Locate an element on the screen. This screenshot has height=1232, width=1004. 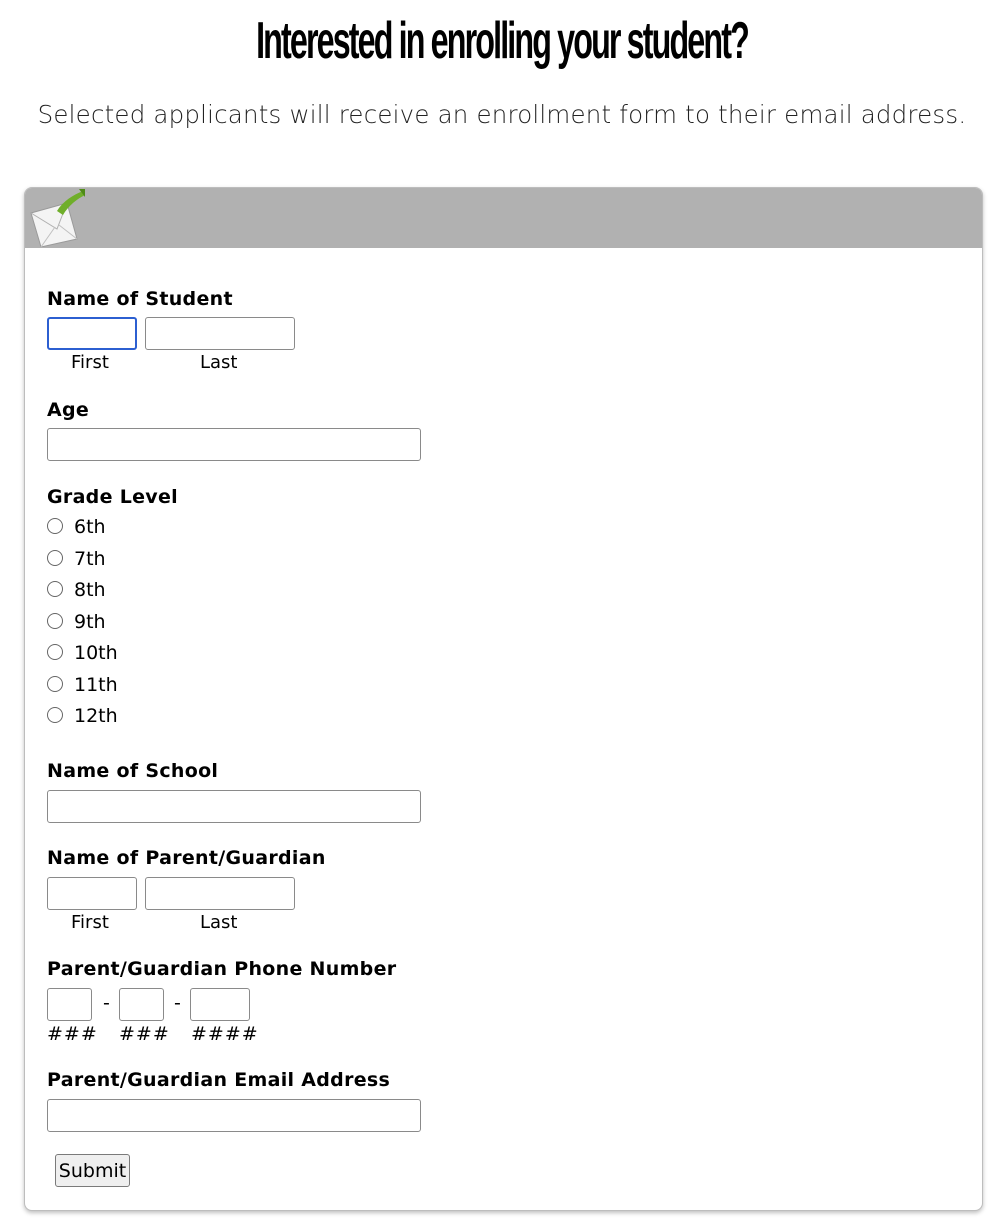
age-input is located at coordinates (234, 444).